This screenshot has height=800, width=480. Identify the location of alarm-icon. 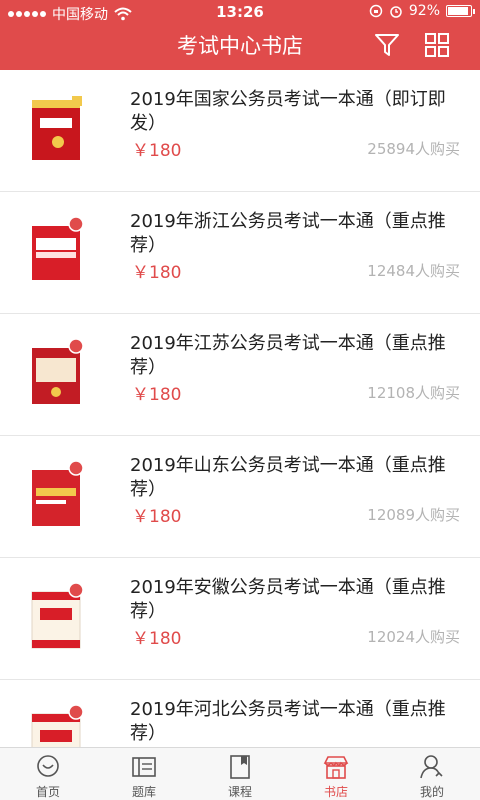
(396, 12).